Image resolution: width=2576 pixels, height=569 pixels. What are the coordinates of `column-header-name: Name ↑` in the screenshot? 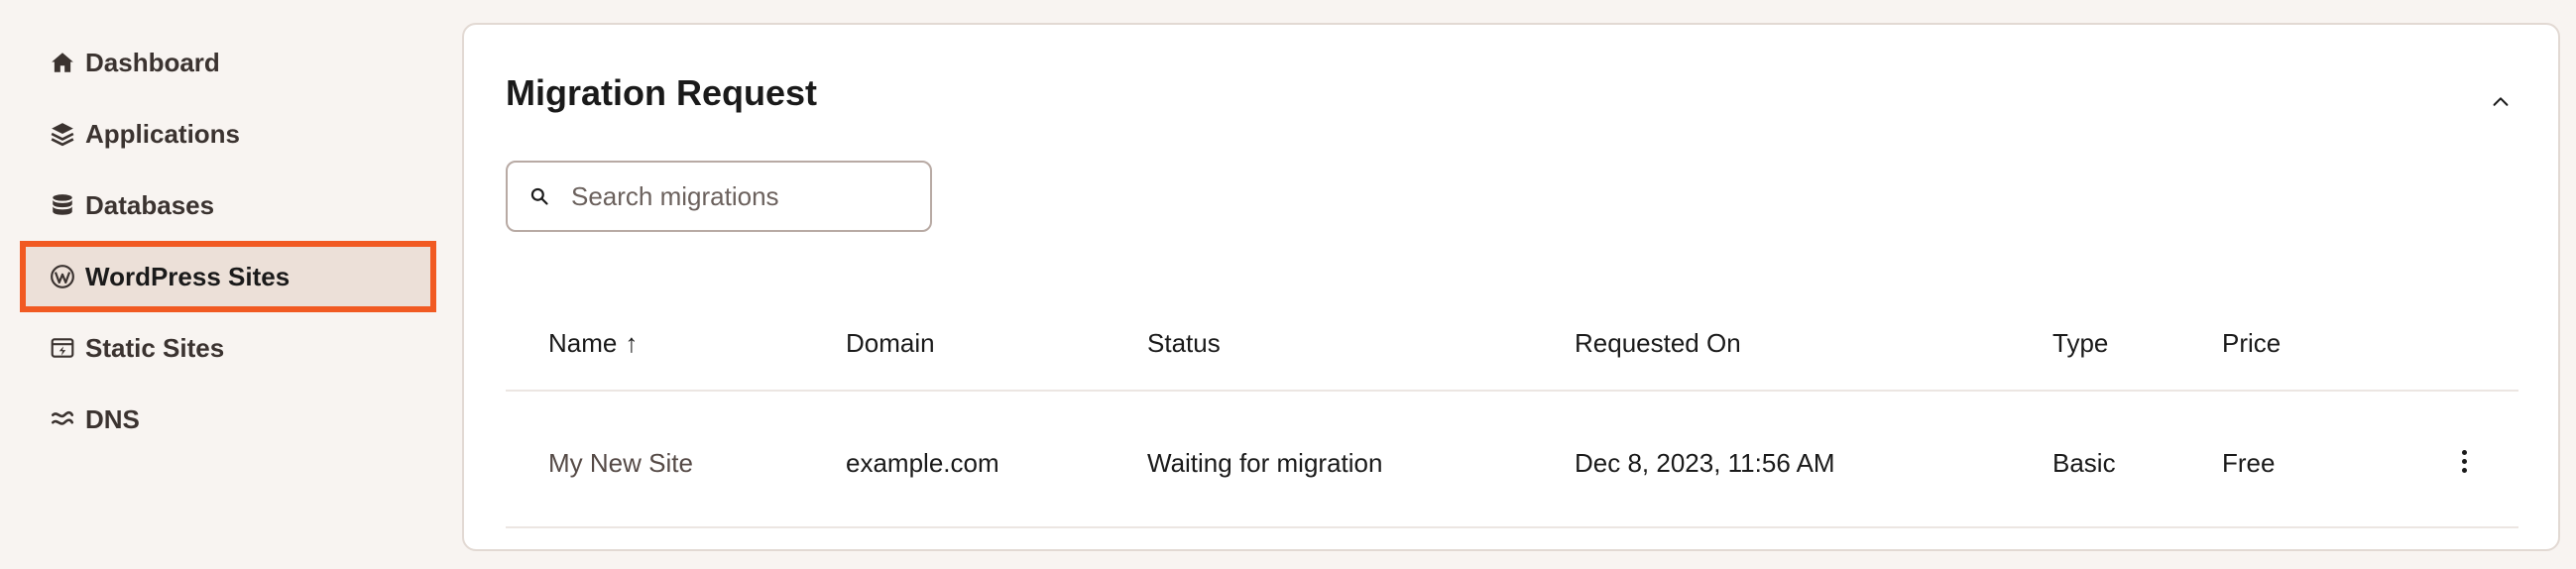 It's located at (593, 343).